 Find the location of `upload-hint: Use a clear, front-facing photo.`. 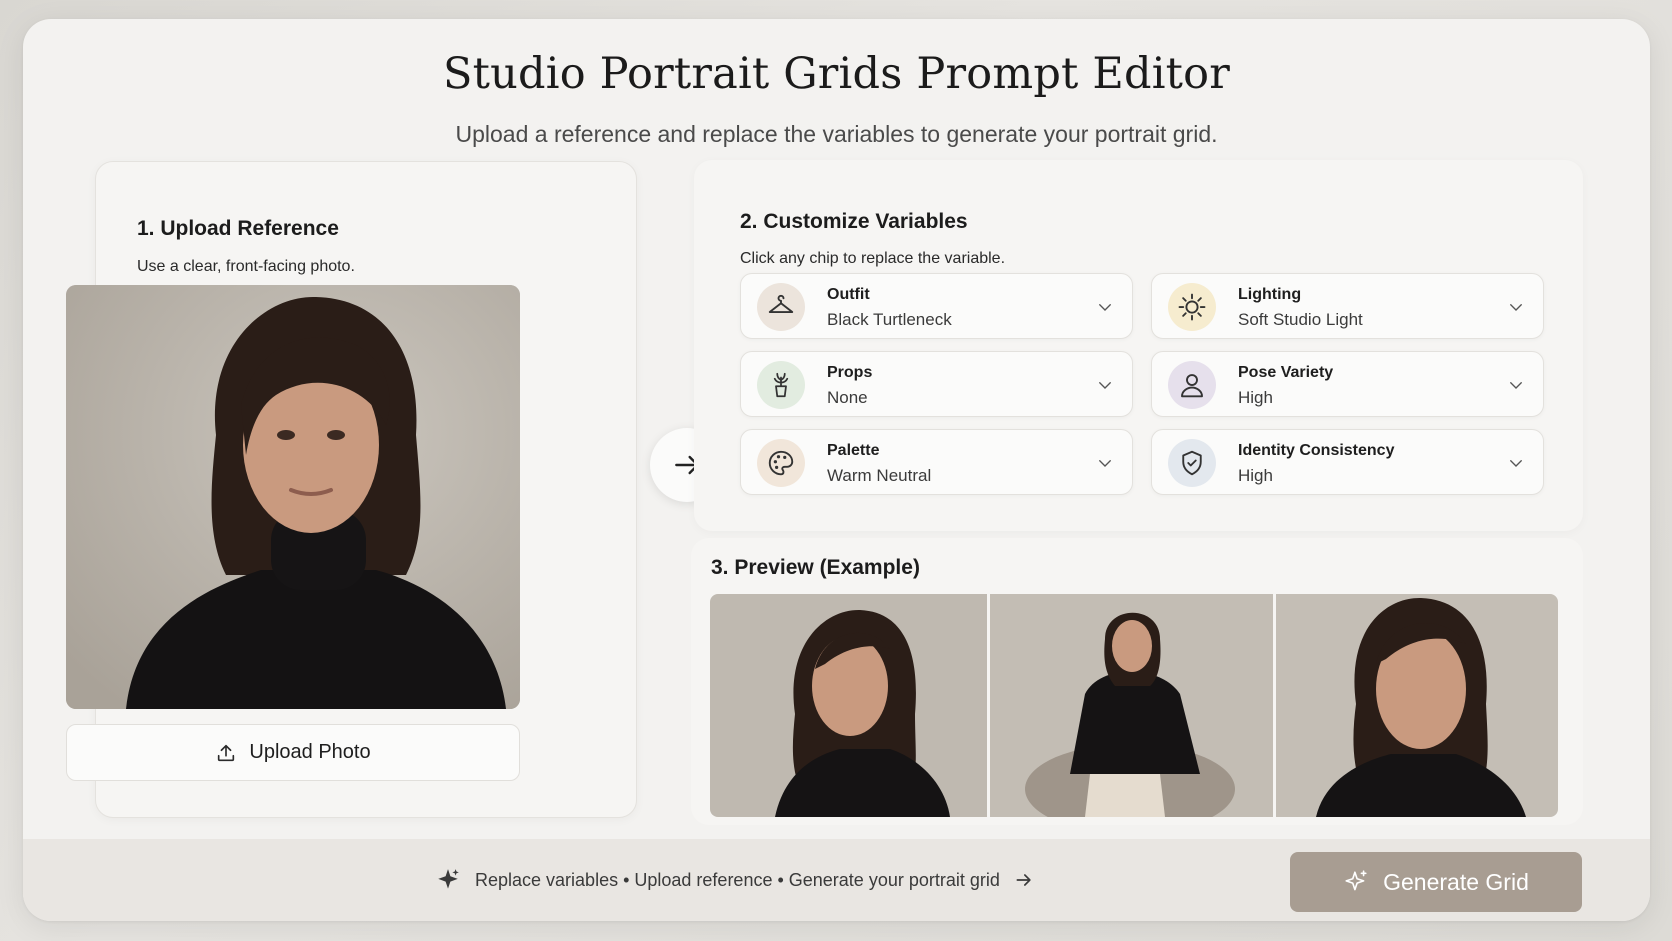

upload-hint: Use a clear, front-facing photo. is located at coordinates (246, 266).